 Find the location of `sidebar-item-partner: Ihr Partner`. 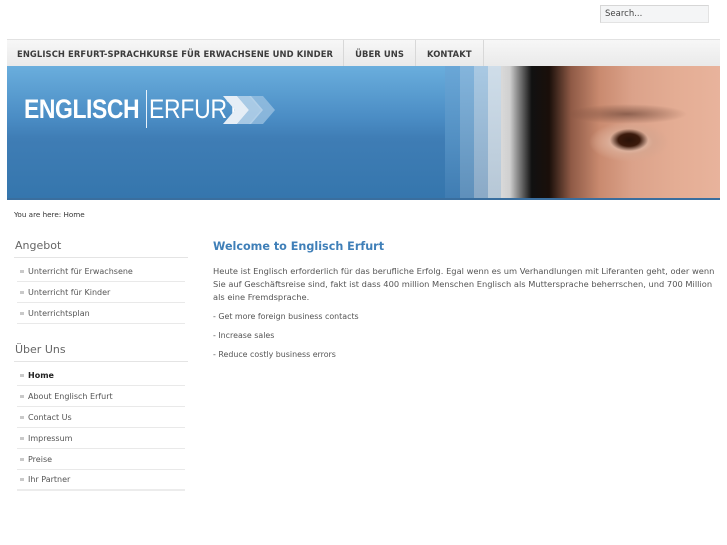

sidebar-item-partner: Ihr Partner is located at coordinates (101, 480).